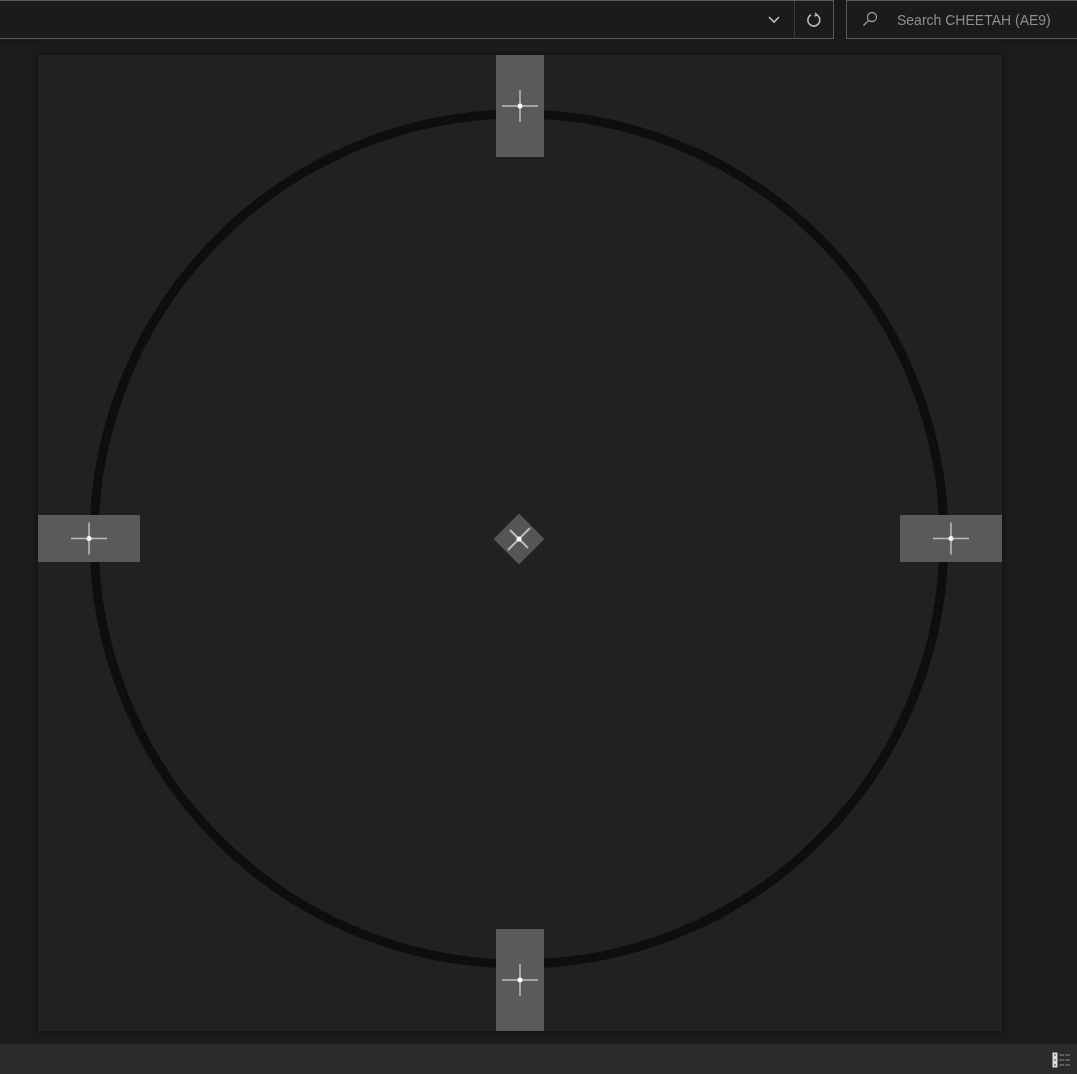 The width and height of the screenshot is (1077, 1074). Describe the element at coordinates (870, 19) in the screenshot. I see `search-icon` at that location.